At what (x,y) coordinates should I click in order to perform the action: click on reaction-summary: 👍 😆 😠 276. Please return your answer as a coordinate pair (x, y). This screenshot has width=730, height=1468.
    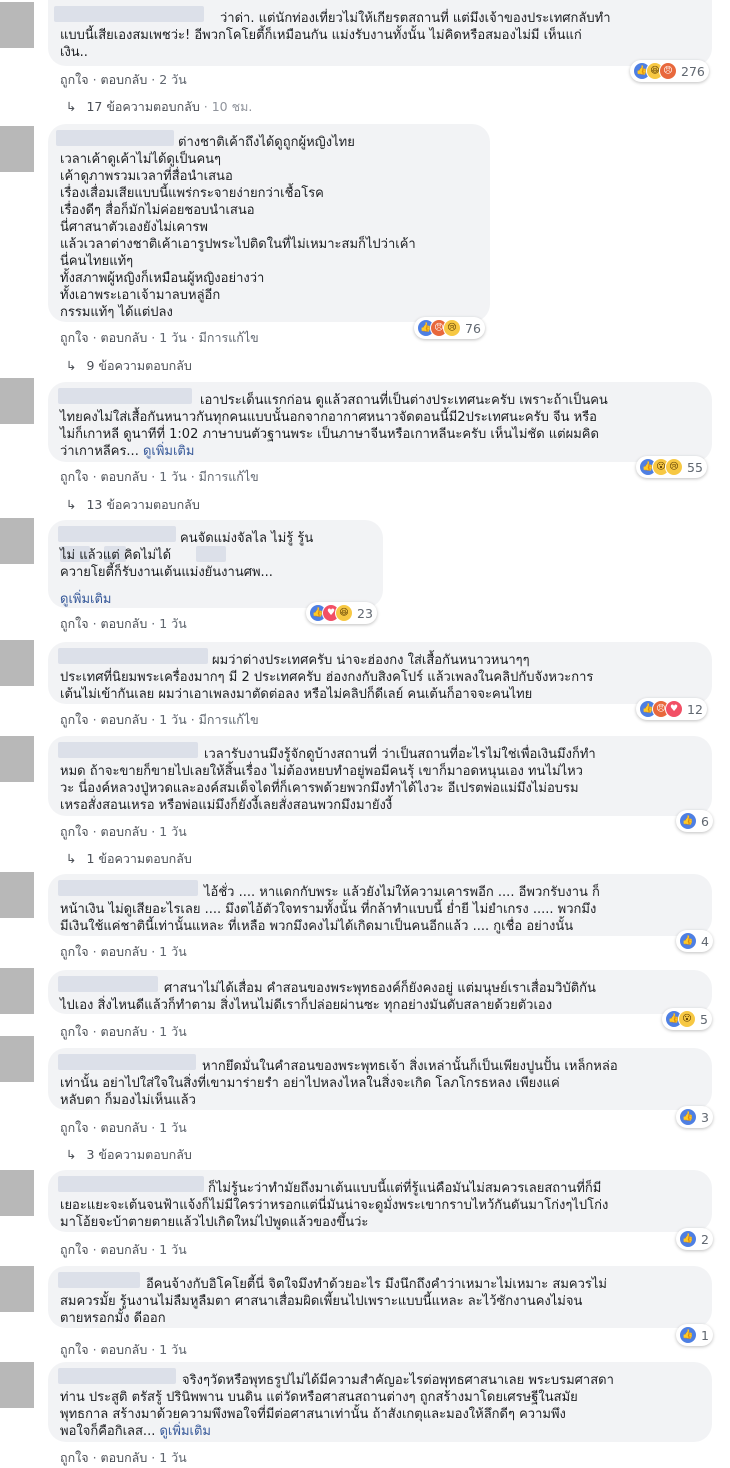
    Looking at the image, I should click on (669, 71).